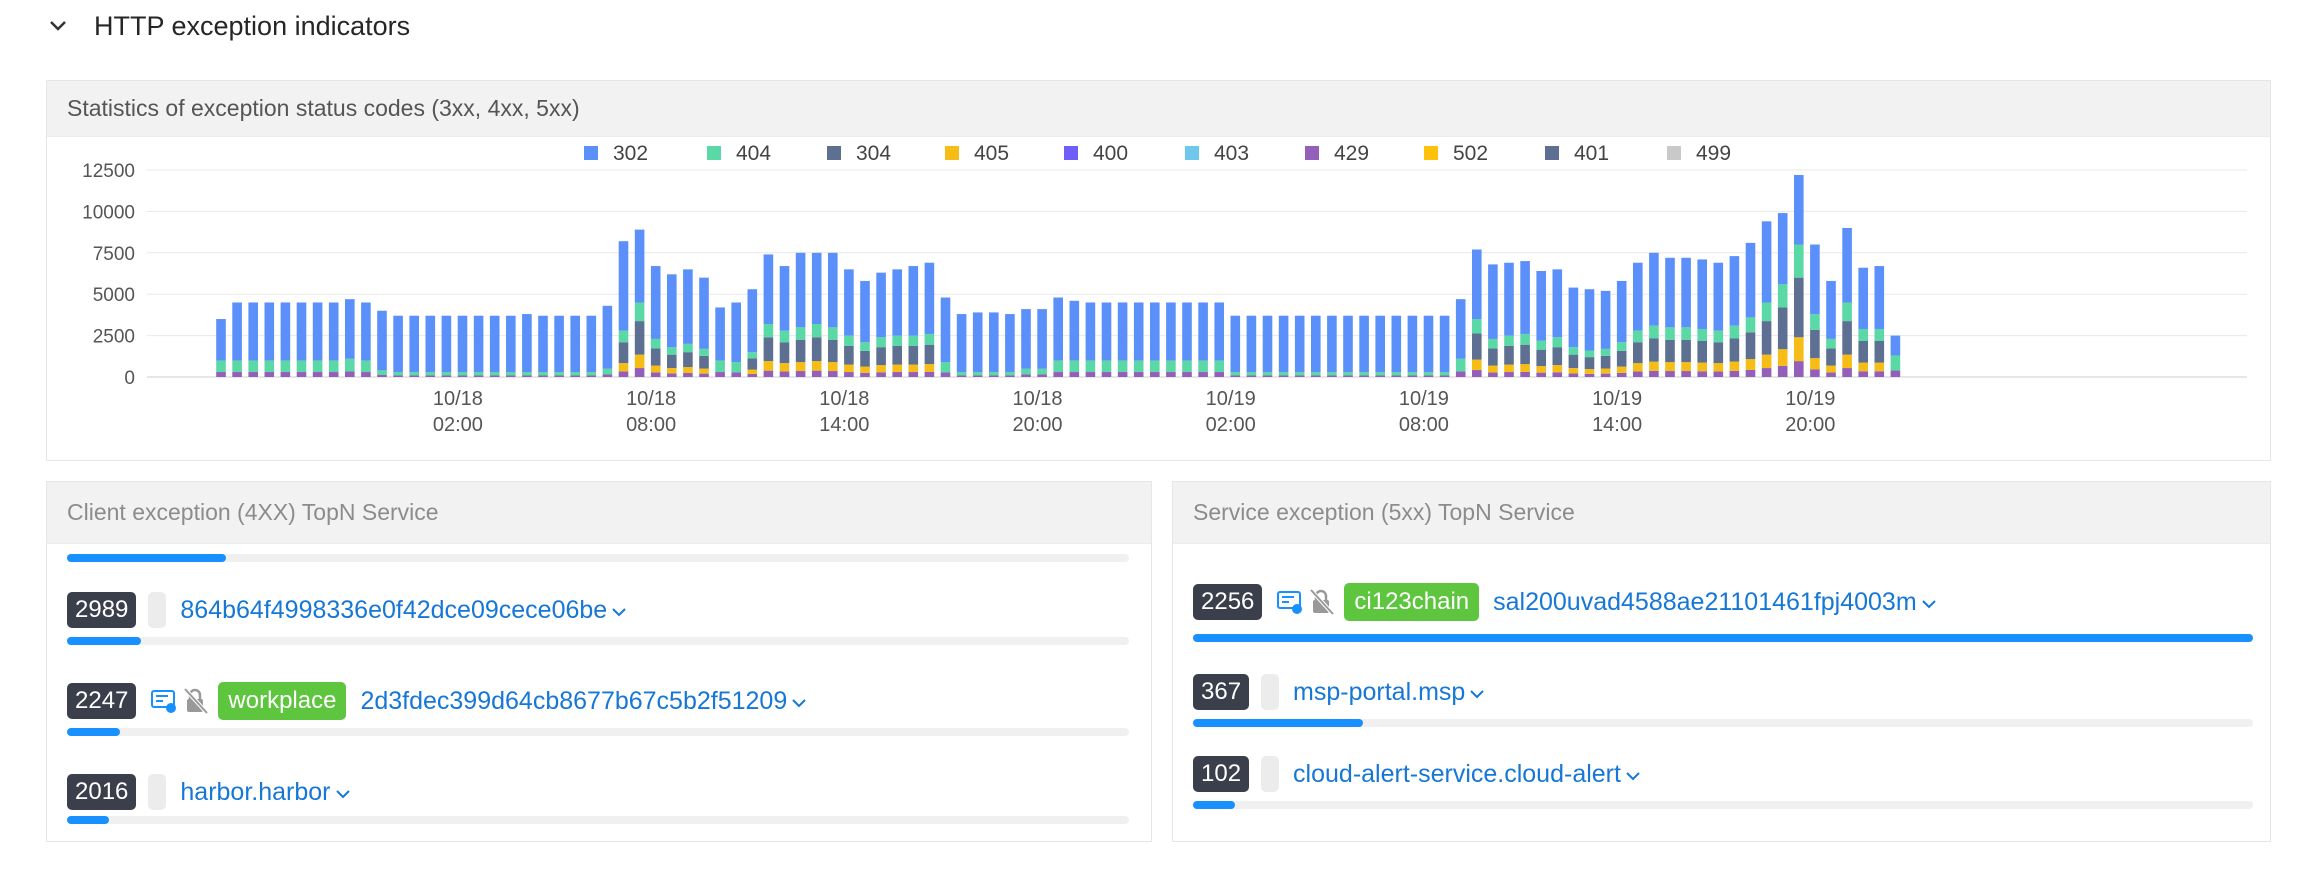 The height and width of the screenshot is (870, 2318). Describe the element at coordinates (1389, 692) in the screenshot. I see `service-link: msp-portal.msp` at that location.